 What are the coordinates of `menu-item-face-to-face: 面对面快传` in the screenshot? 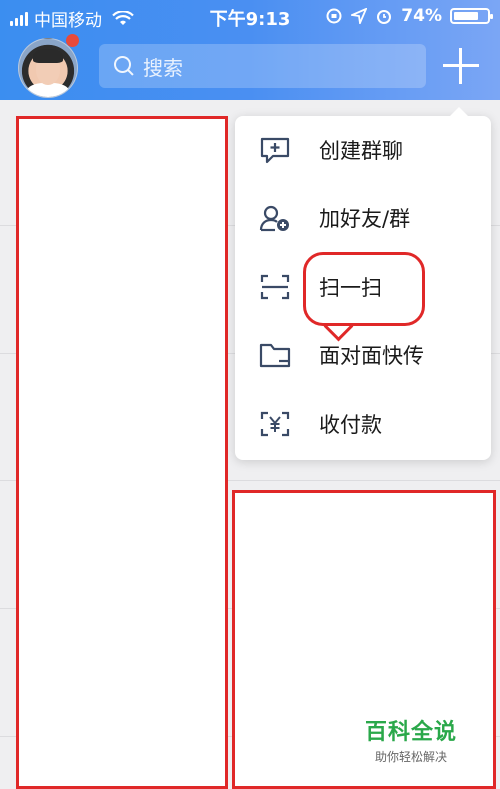 It's located at (363, 355).